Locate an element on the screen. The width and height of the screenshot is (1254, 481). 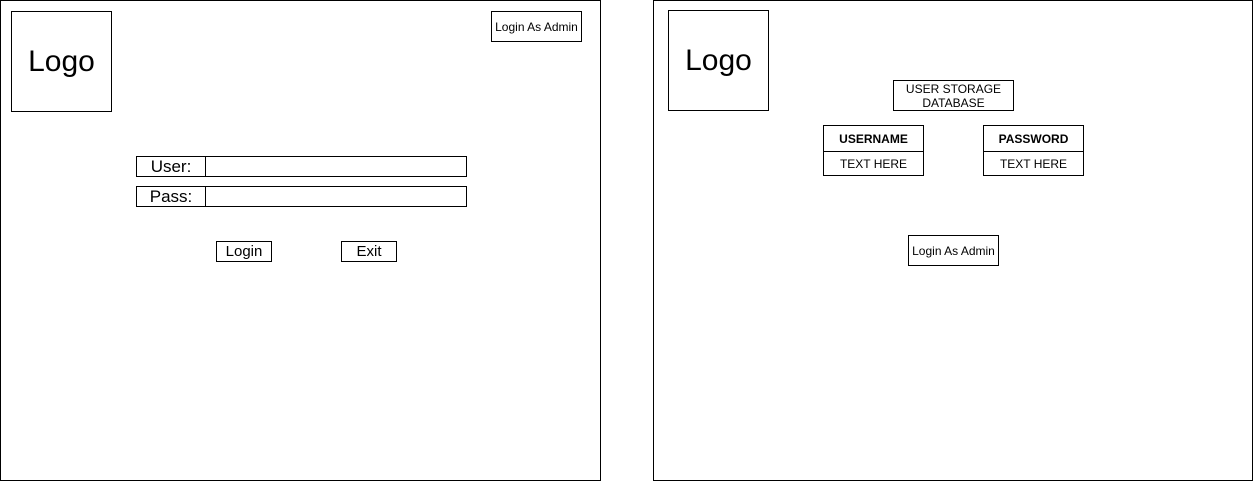
user-input is located at coordinates (336, 166).